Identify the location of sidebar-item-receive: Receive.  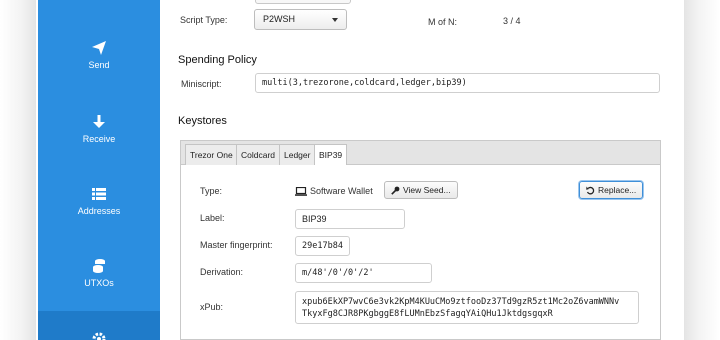
(99, 144).